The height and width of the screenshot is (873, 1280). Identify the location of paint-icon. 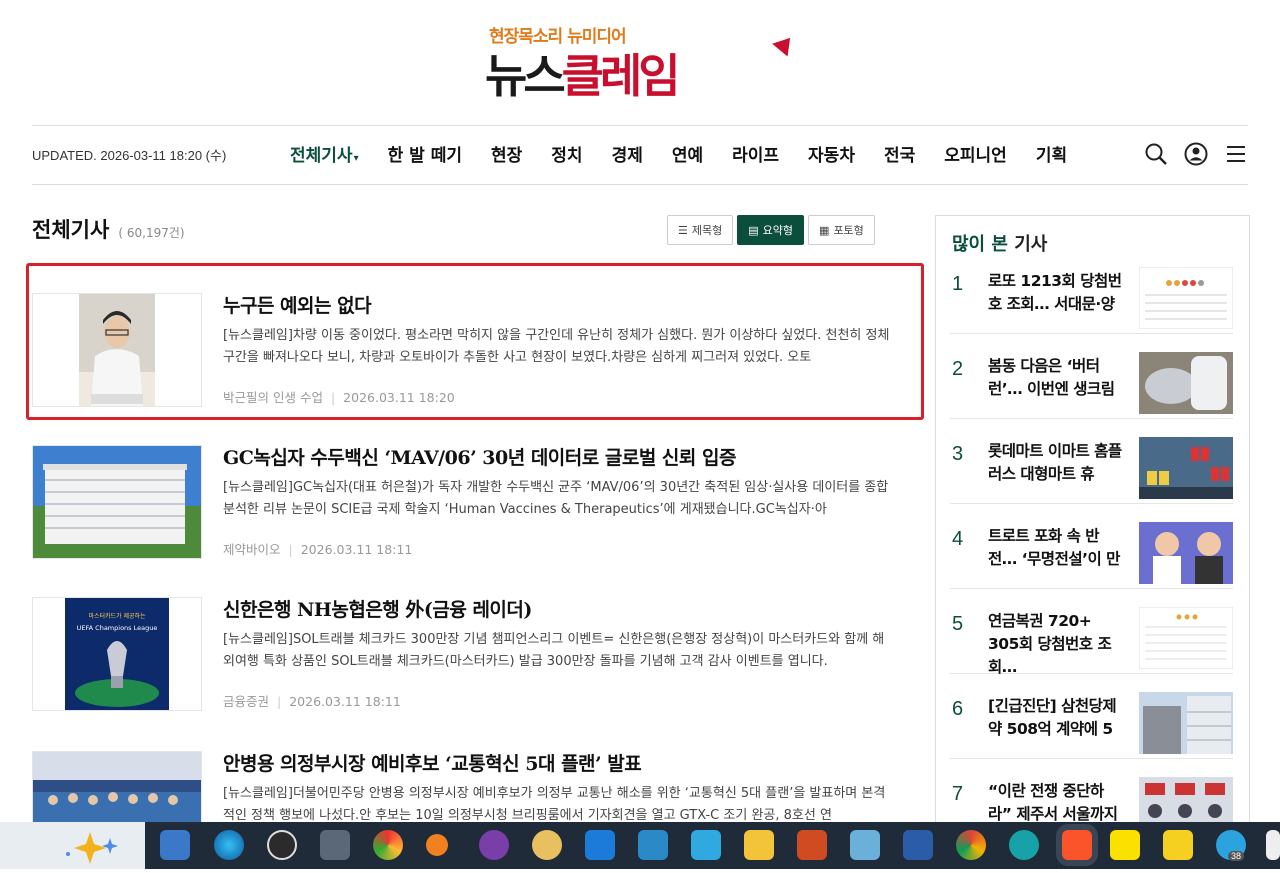
(547, 845).